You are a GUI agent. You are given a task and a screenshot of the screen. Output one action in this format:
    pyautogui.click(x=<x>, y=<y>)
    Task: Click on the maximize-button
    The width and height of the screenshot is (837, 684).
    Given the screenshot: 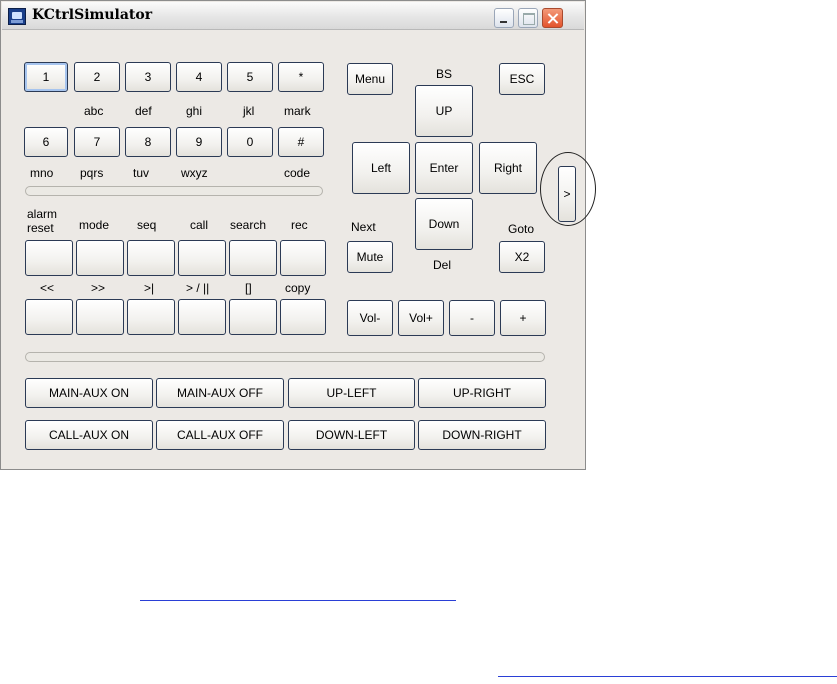 What is the action you would take?
    pyautogui.click(x=528, y=18)
    